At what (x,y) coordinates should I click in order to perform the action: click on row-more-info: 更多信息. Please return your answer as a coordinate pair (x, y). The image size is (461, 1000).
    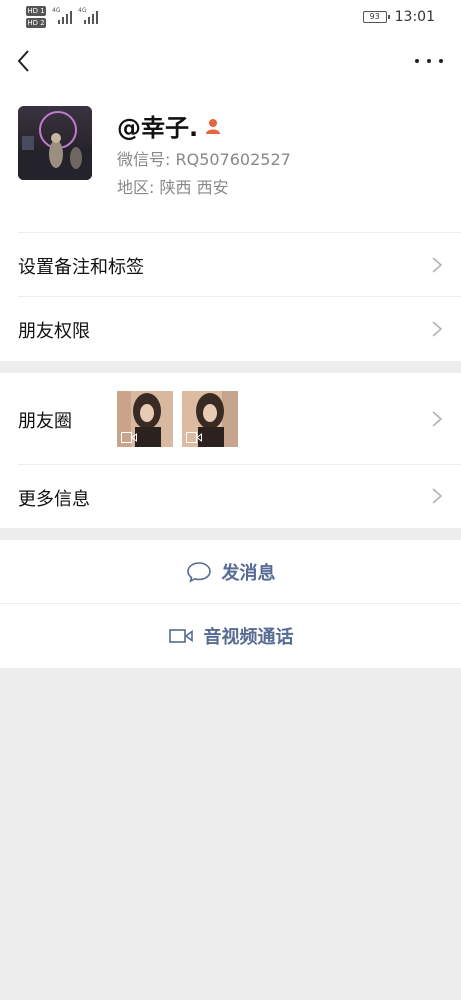
    Looking at the image, I should click on (230, 496).